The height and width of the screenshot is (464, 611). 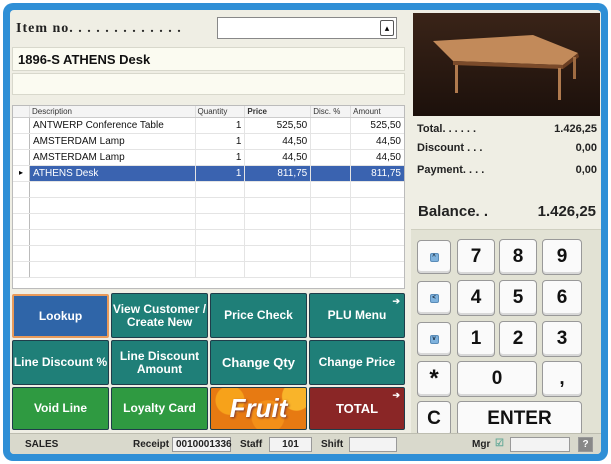 I want to click on line-discount-amount-button: Line Discount Amount, so click(x=159, y=362).